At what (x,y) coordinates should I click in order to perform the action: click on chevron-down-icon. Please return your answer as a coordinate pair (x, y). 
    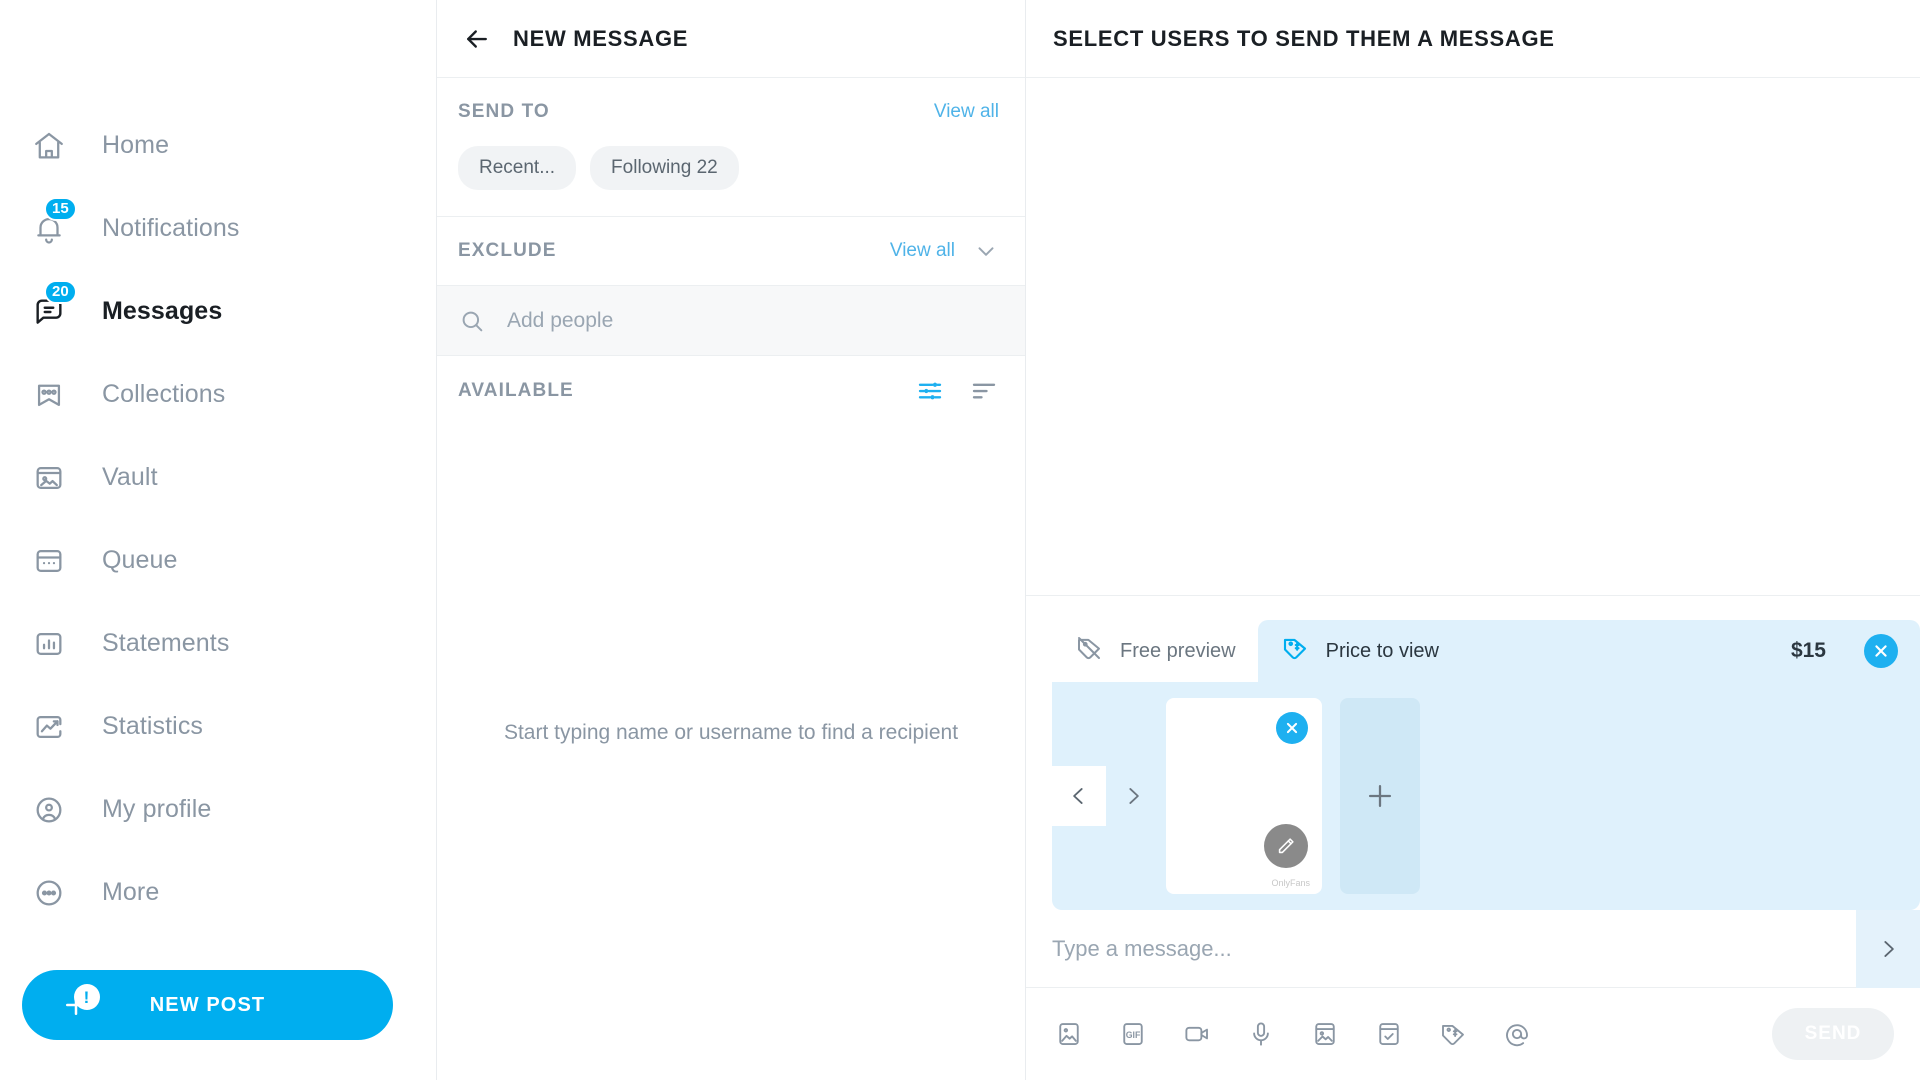
    Looking at the image, I should click on (986, 251).